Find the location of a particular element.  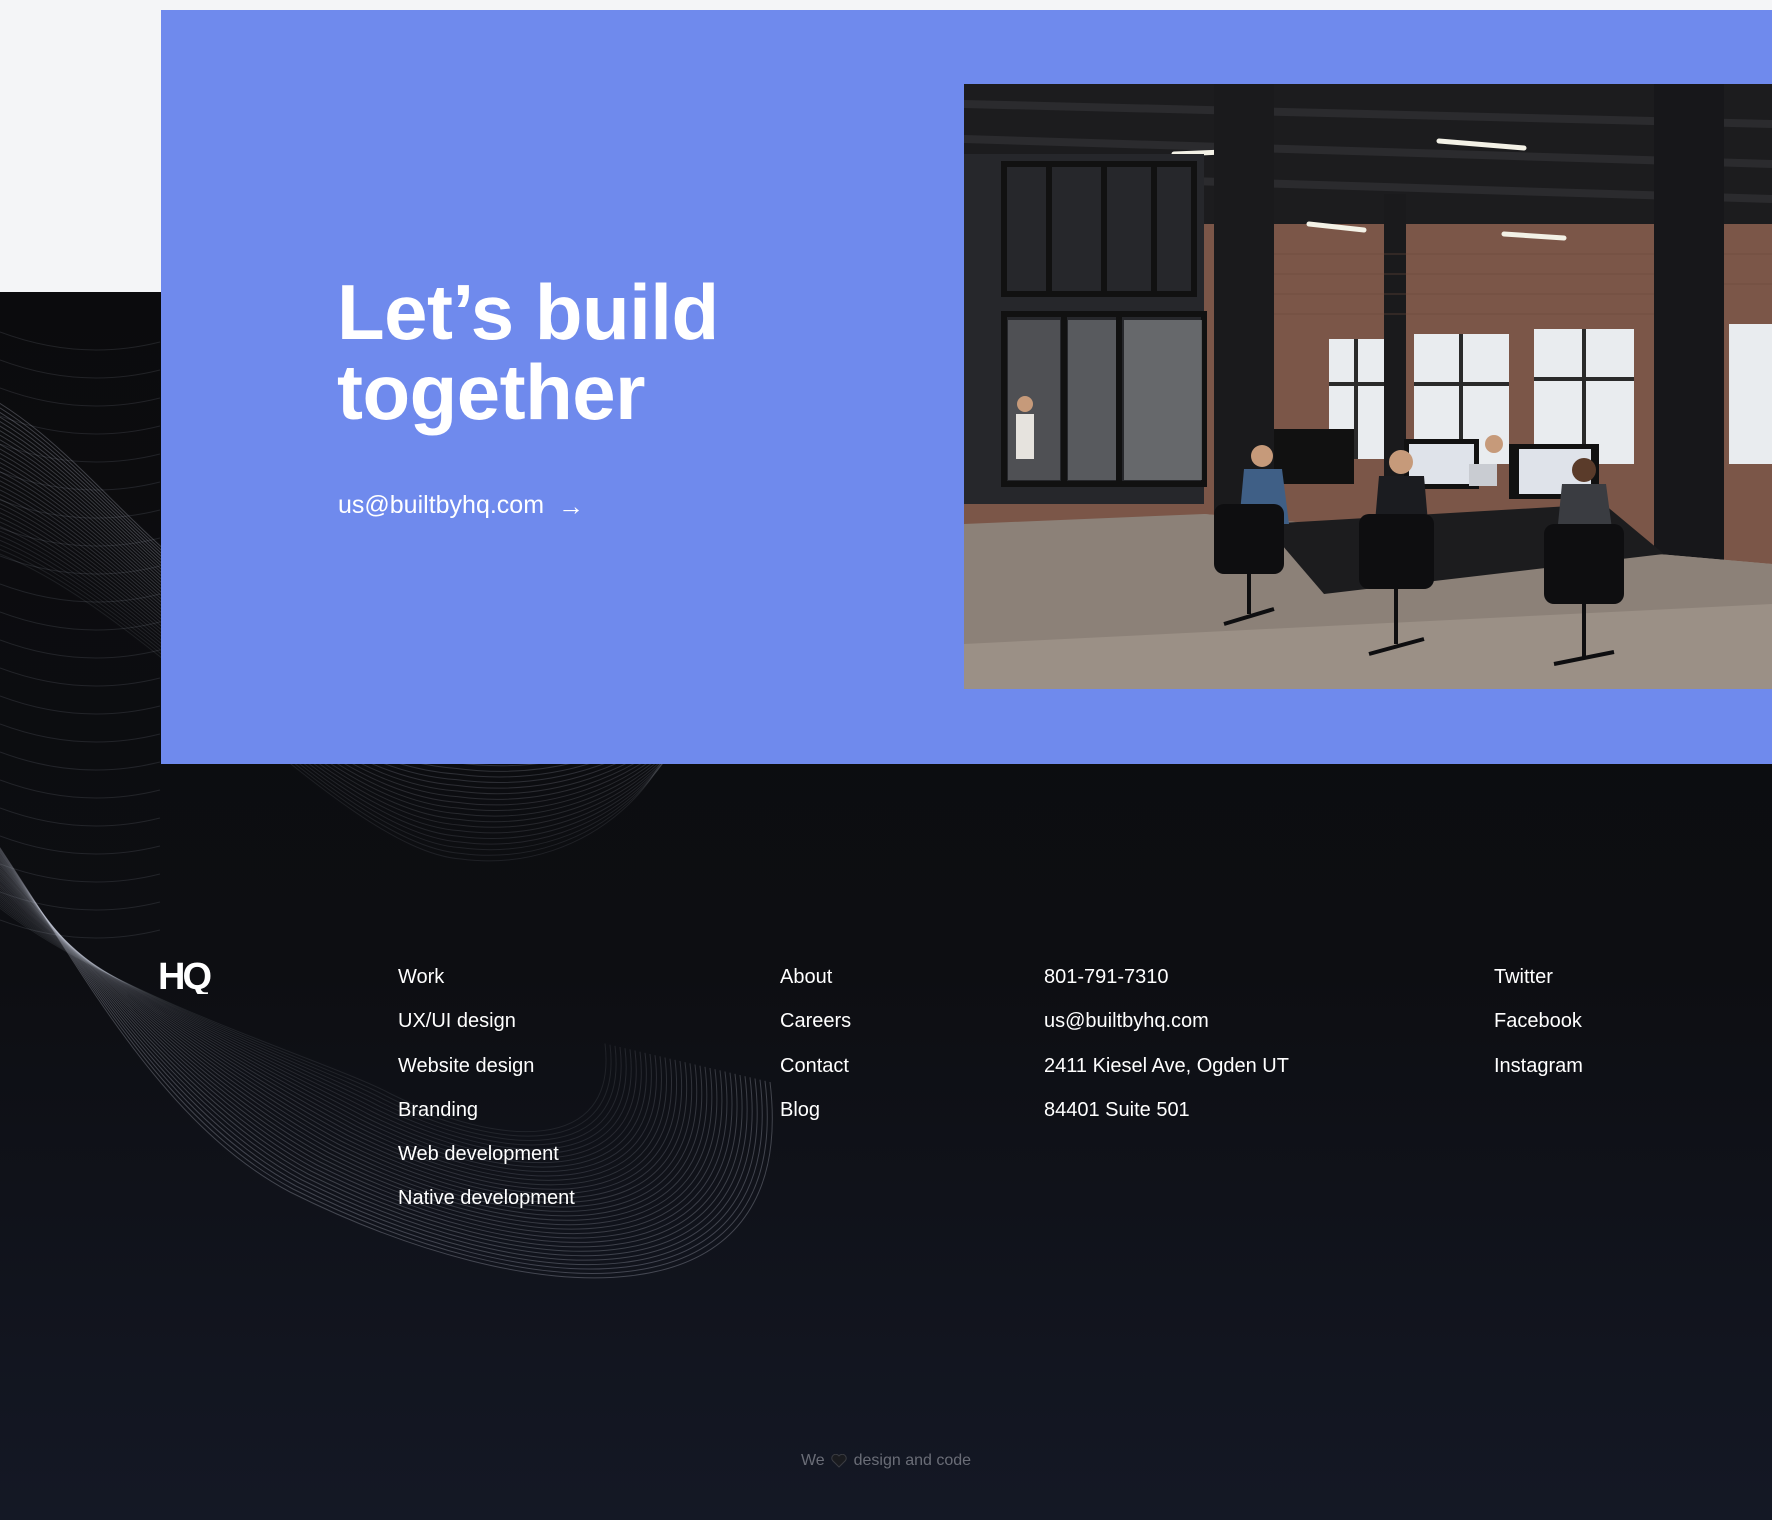

footer-link-website-design: Website design is located at coordinates (486, 1066).